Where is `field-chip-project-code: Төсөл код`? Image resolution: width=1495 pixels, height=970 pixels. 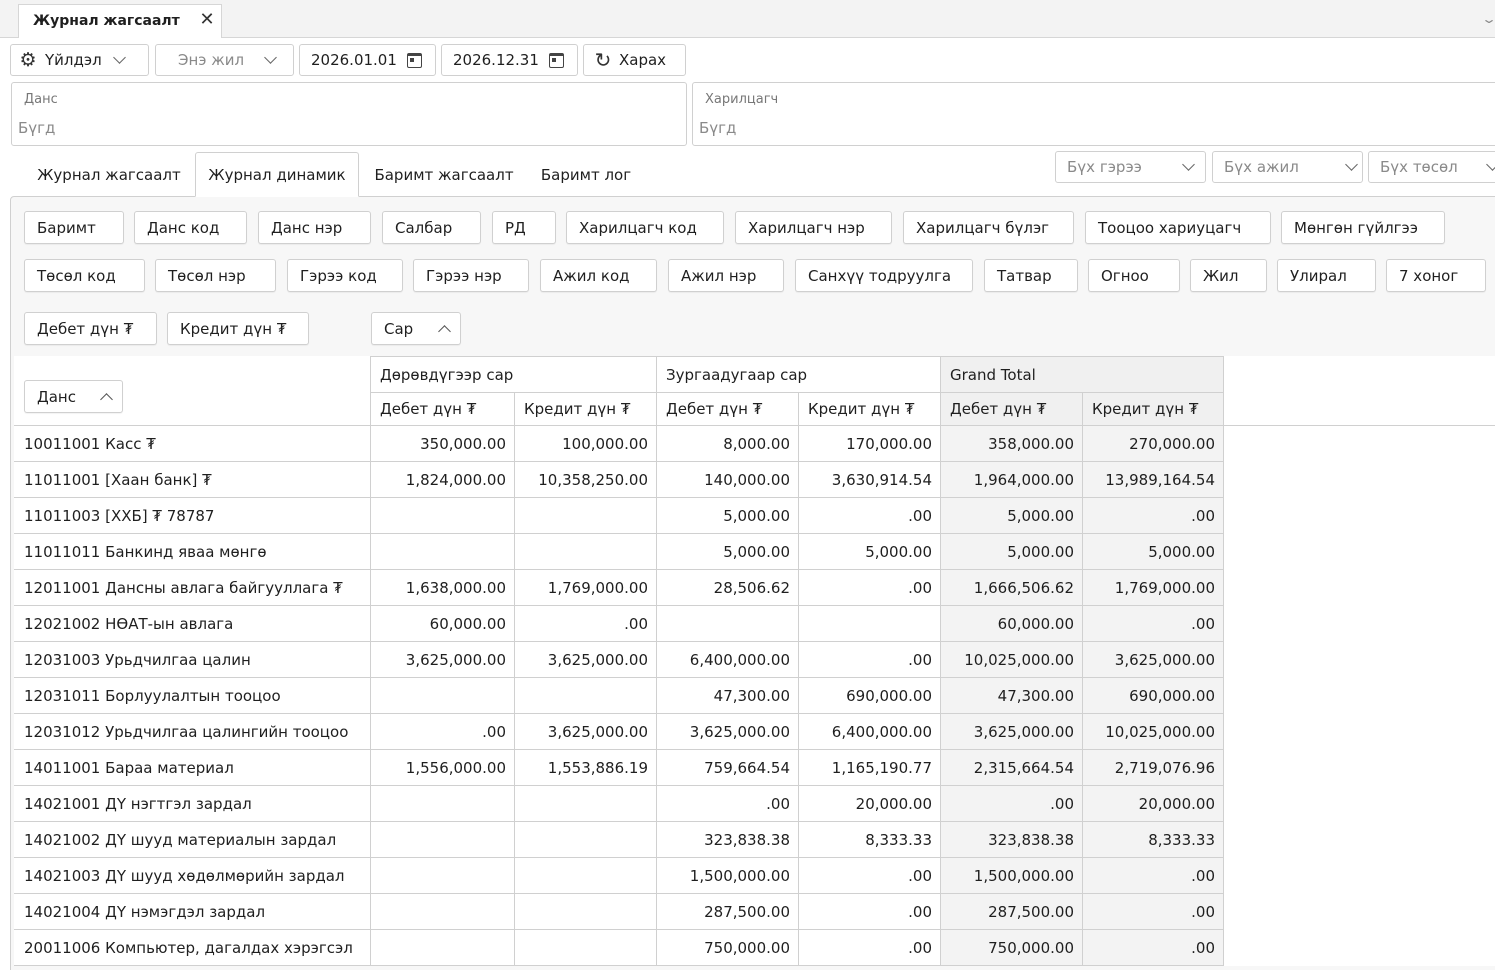
field-chip-project-code: Төсөл код is located at coordinates (84, 275).